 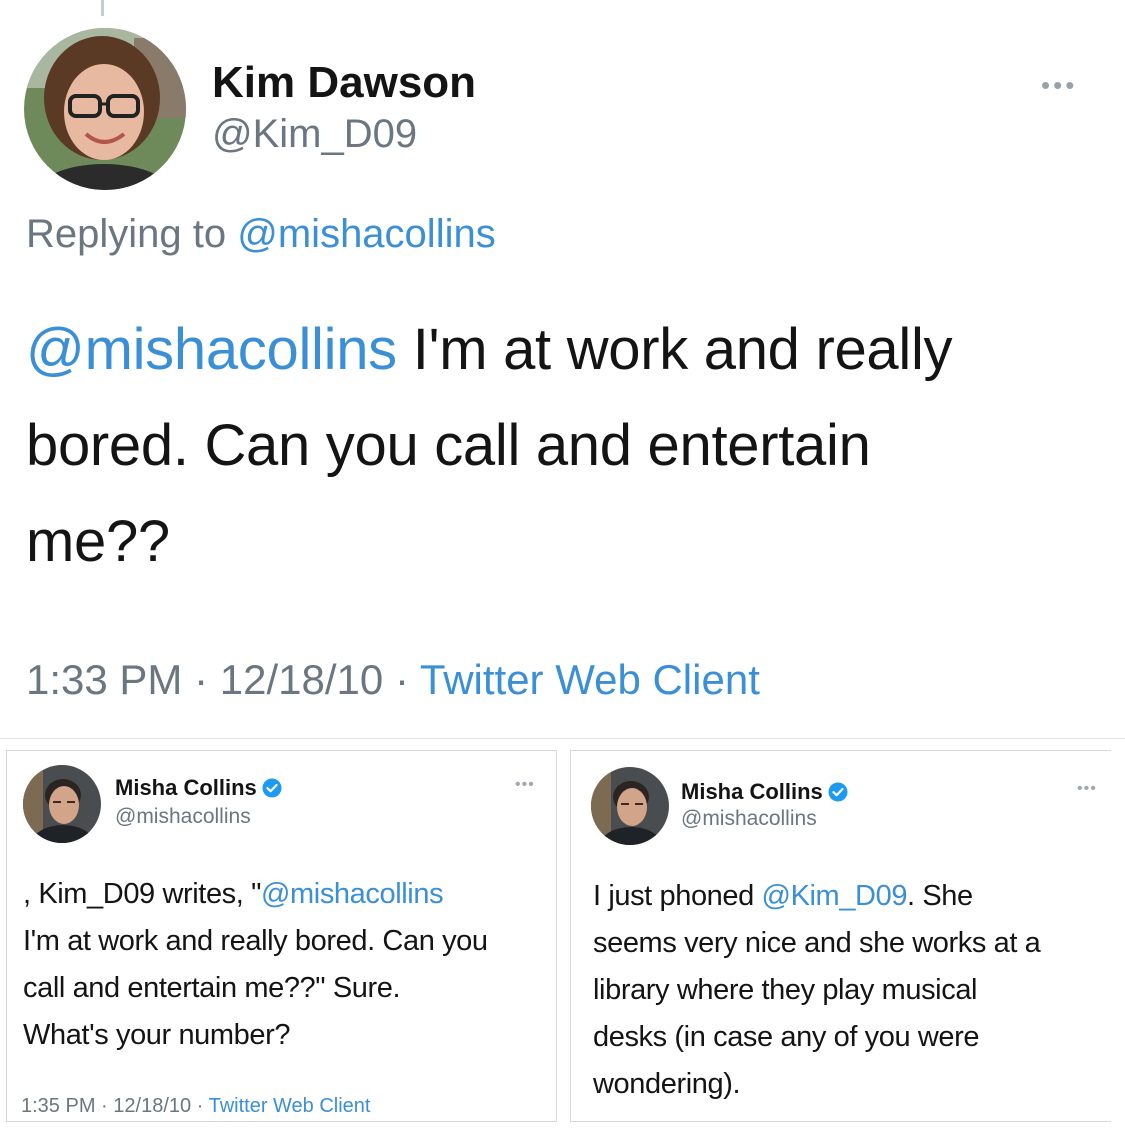 I want to click on replying-to-line: Replying to @mishacollins, so click(x=261, y=234).